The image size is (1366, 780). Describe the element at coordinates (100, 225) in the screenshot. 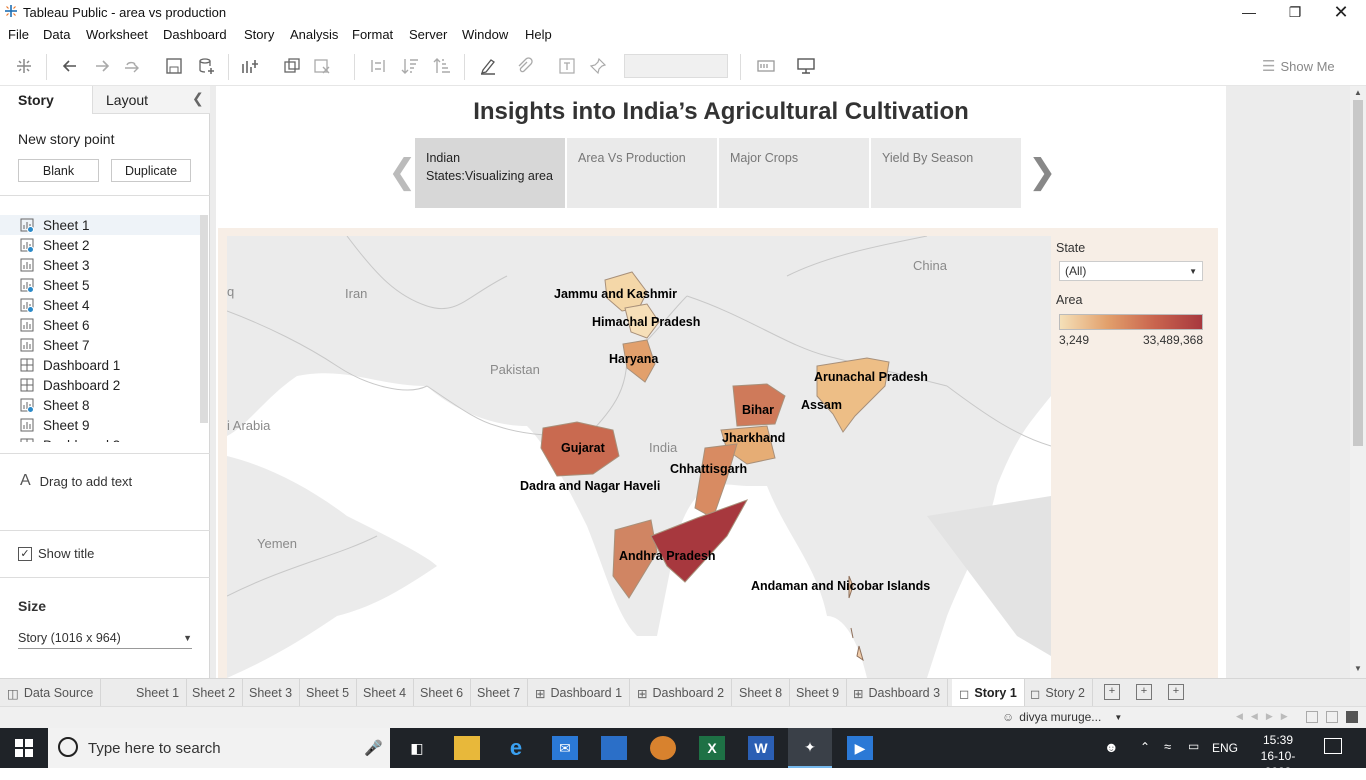

I see `sheet-list-item: Sheet 1` at that location.